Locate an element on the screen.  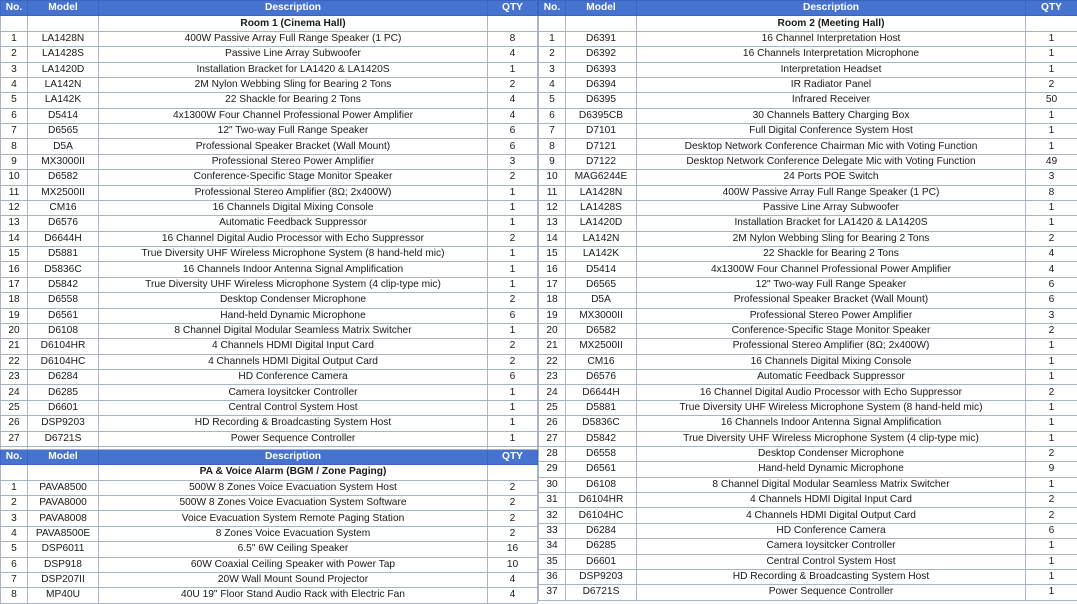
row-number: 8 is located at coordinates (14, 595).